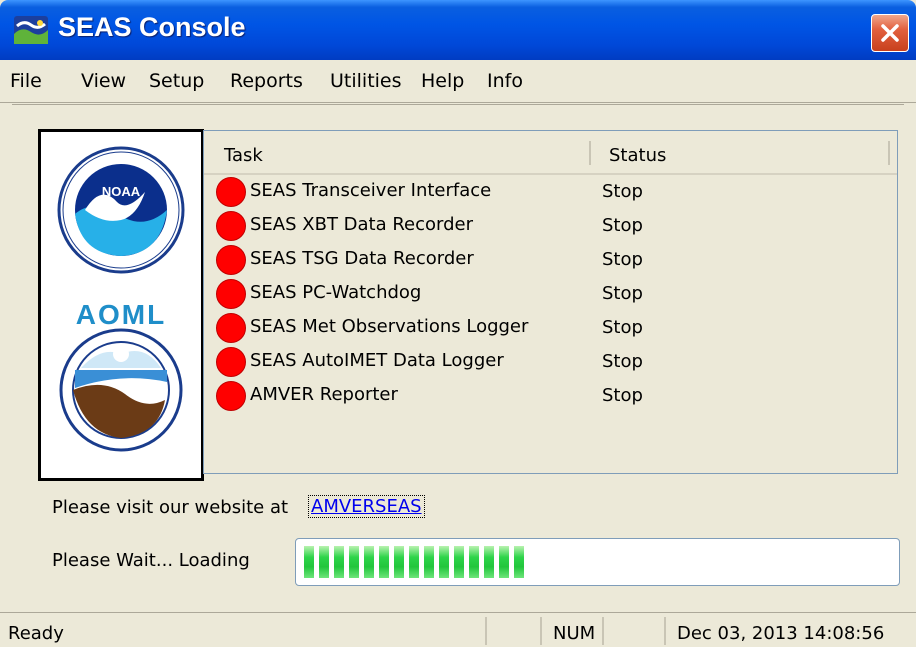 The width and height of the screenshot is (916, 647). What do you see at coordinates (550, 153) in the screenshot?
I see `task-list-header: Task Status` at bounding box center [550, 153].